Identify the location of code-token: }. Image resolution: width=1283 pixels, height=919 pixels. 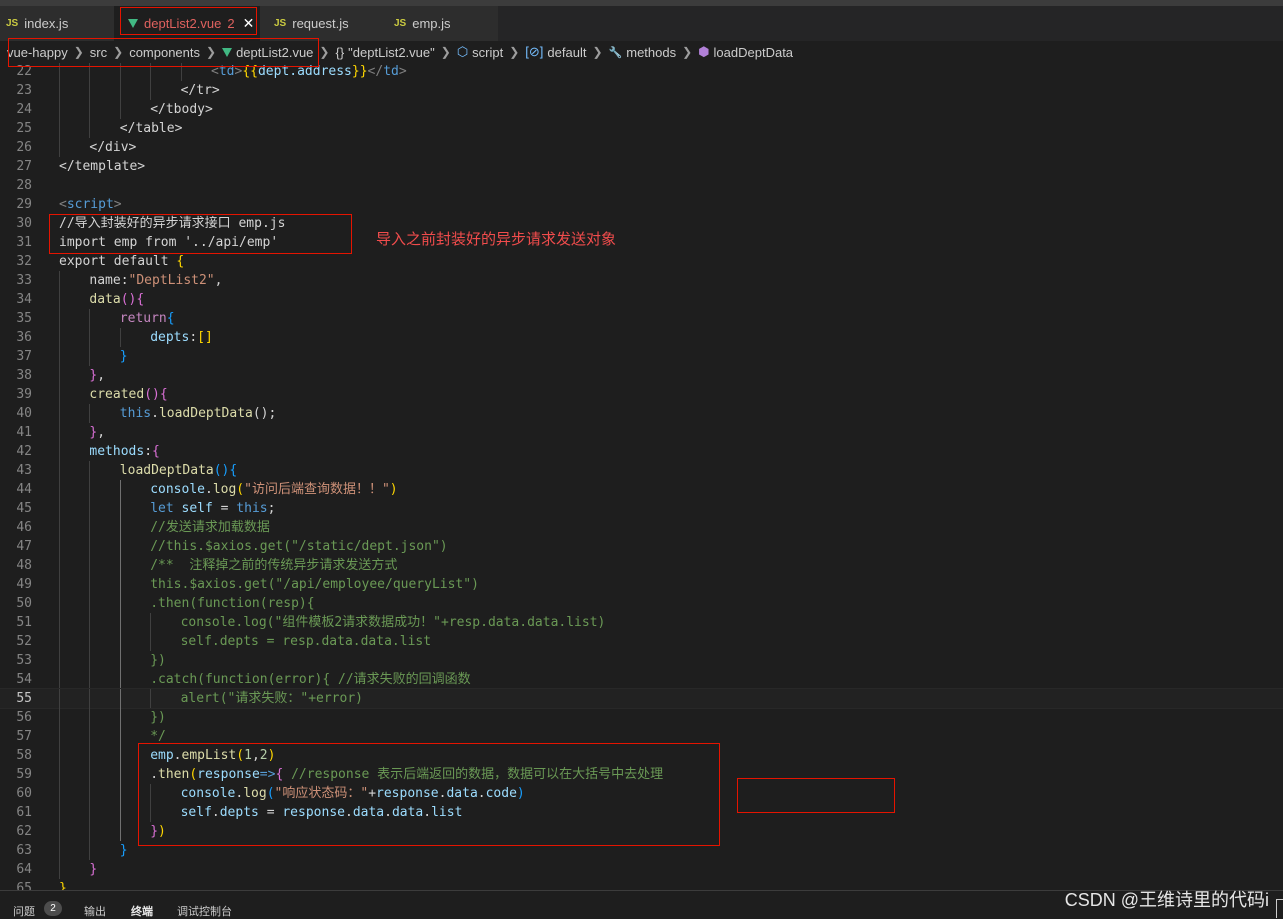
(93, 869).